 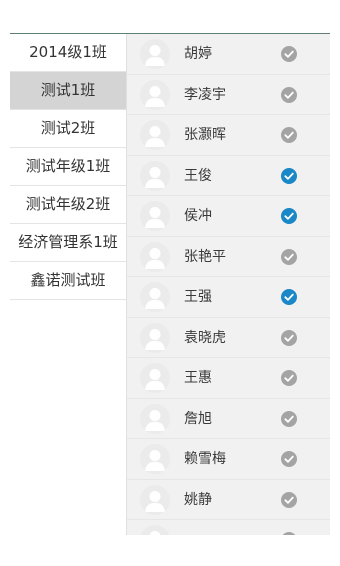 I want to click on class-item: 经济管理系1班, so click(x=68, y=243).